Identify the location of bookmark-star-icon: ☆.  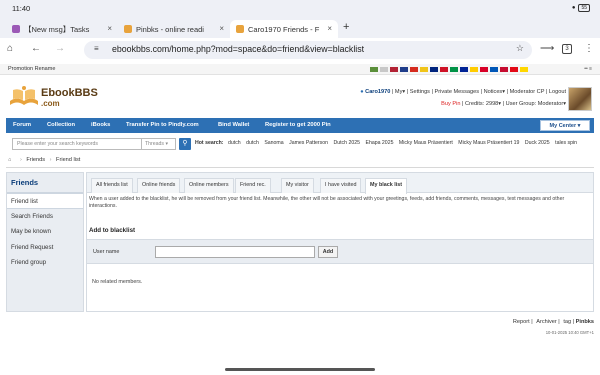
(520, 48).